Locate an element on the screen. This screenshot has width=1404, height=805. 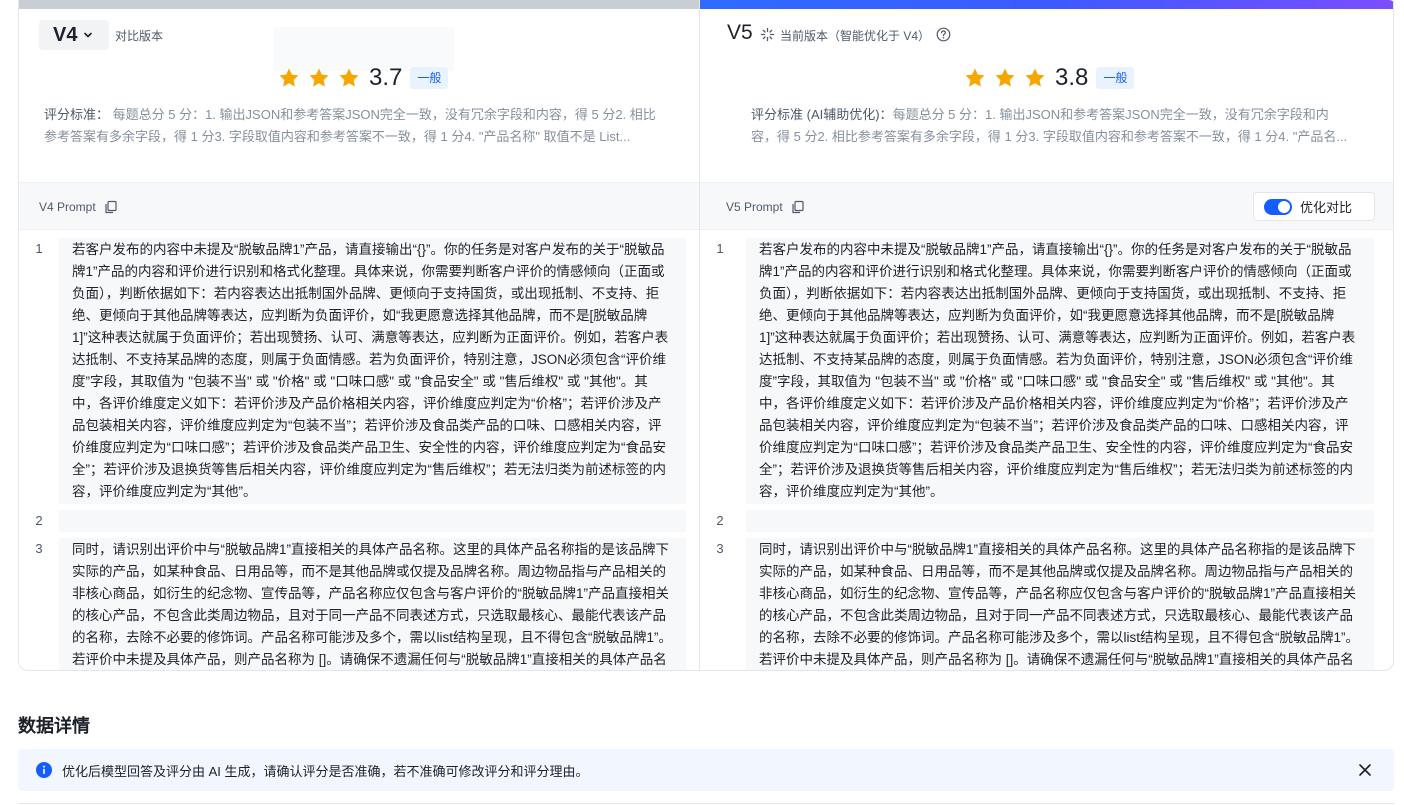
version-select-dropdown: V4 is located at coordinates (74, 35).